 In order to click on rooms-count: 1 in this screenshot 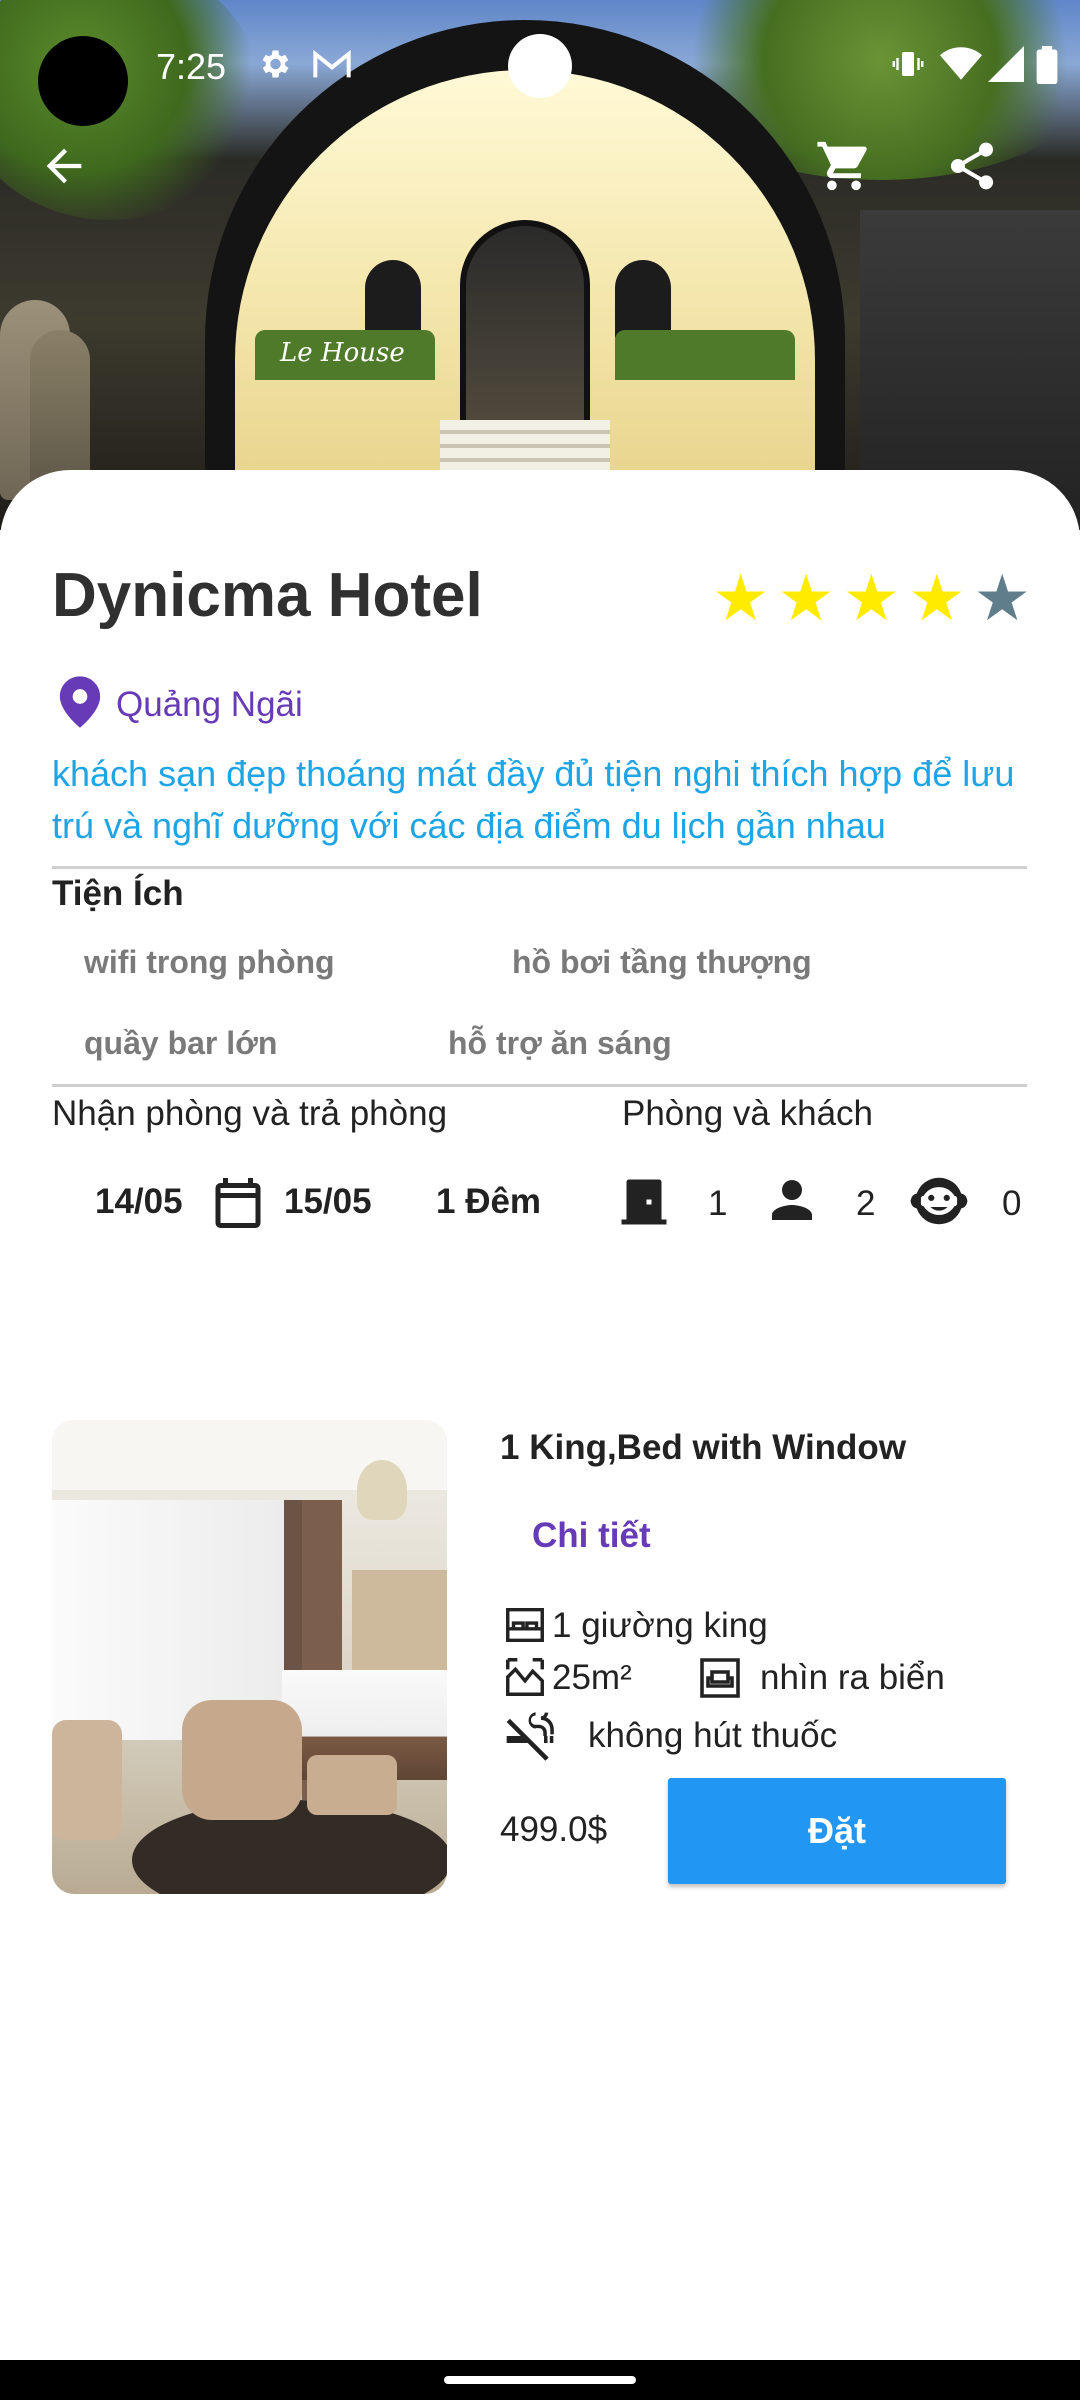, I will do `click(717, 1204)`.